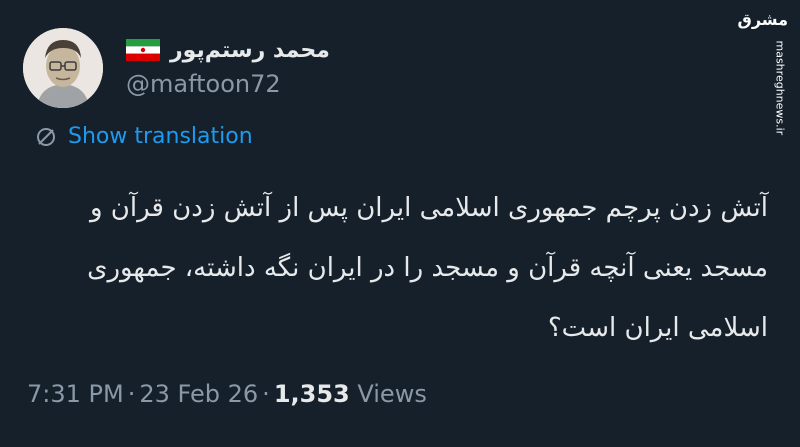 The image size is (800, 447). What do you see at coordinates (762, 19) in the screenshot?
I see `watermark-logo: مشرق` at bounding box center [762, 19].